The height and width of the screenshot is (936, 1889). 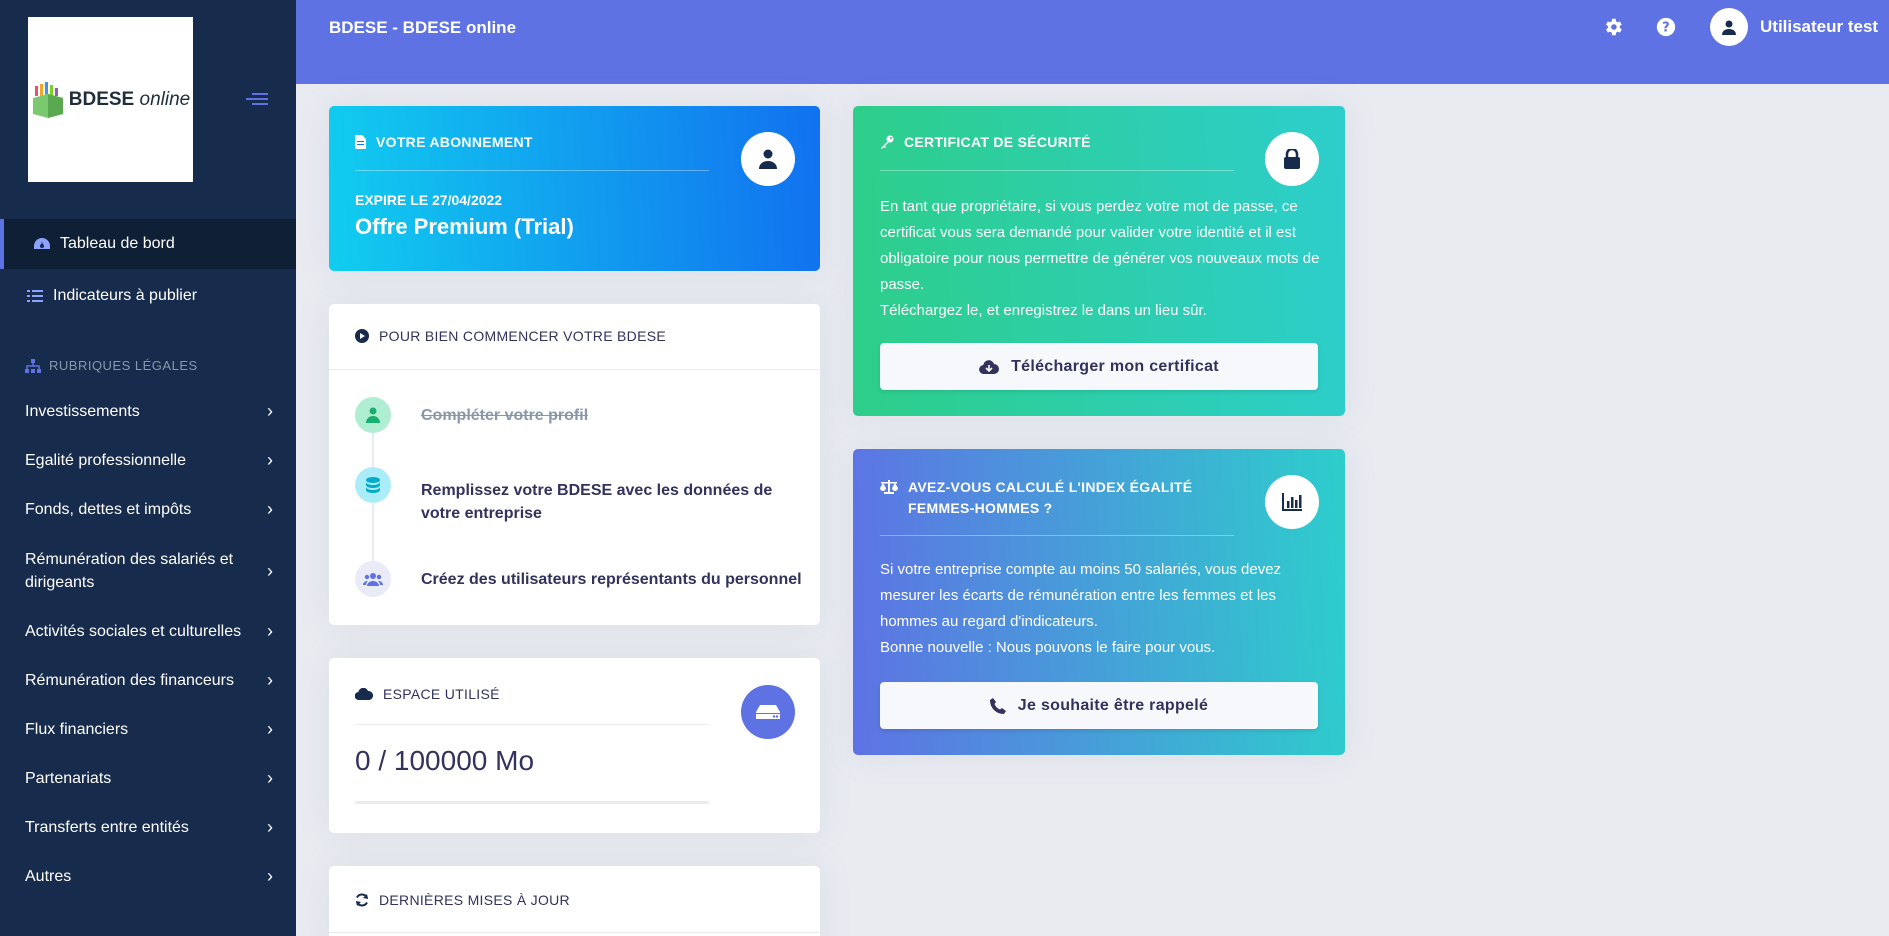 I want to click on menu-toggle-icon, so click(x=257, y=99).